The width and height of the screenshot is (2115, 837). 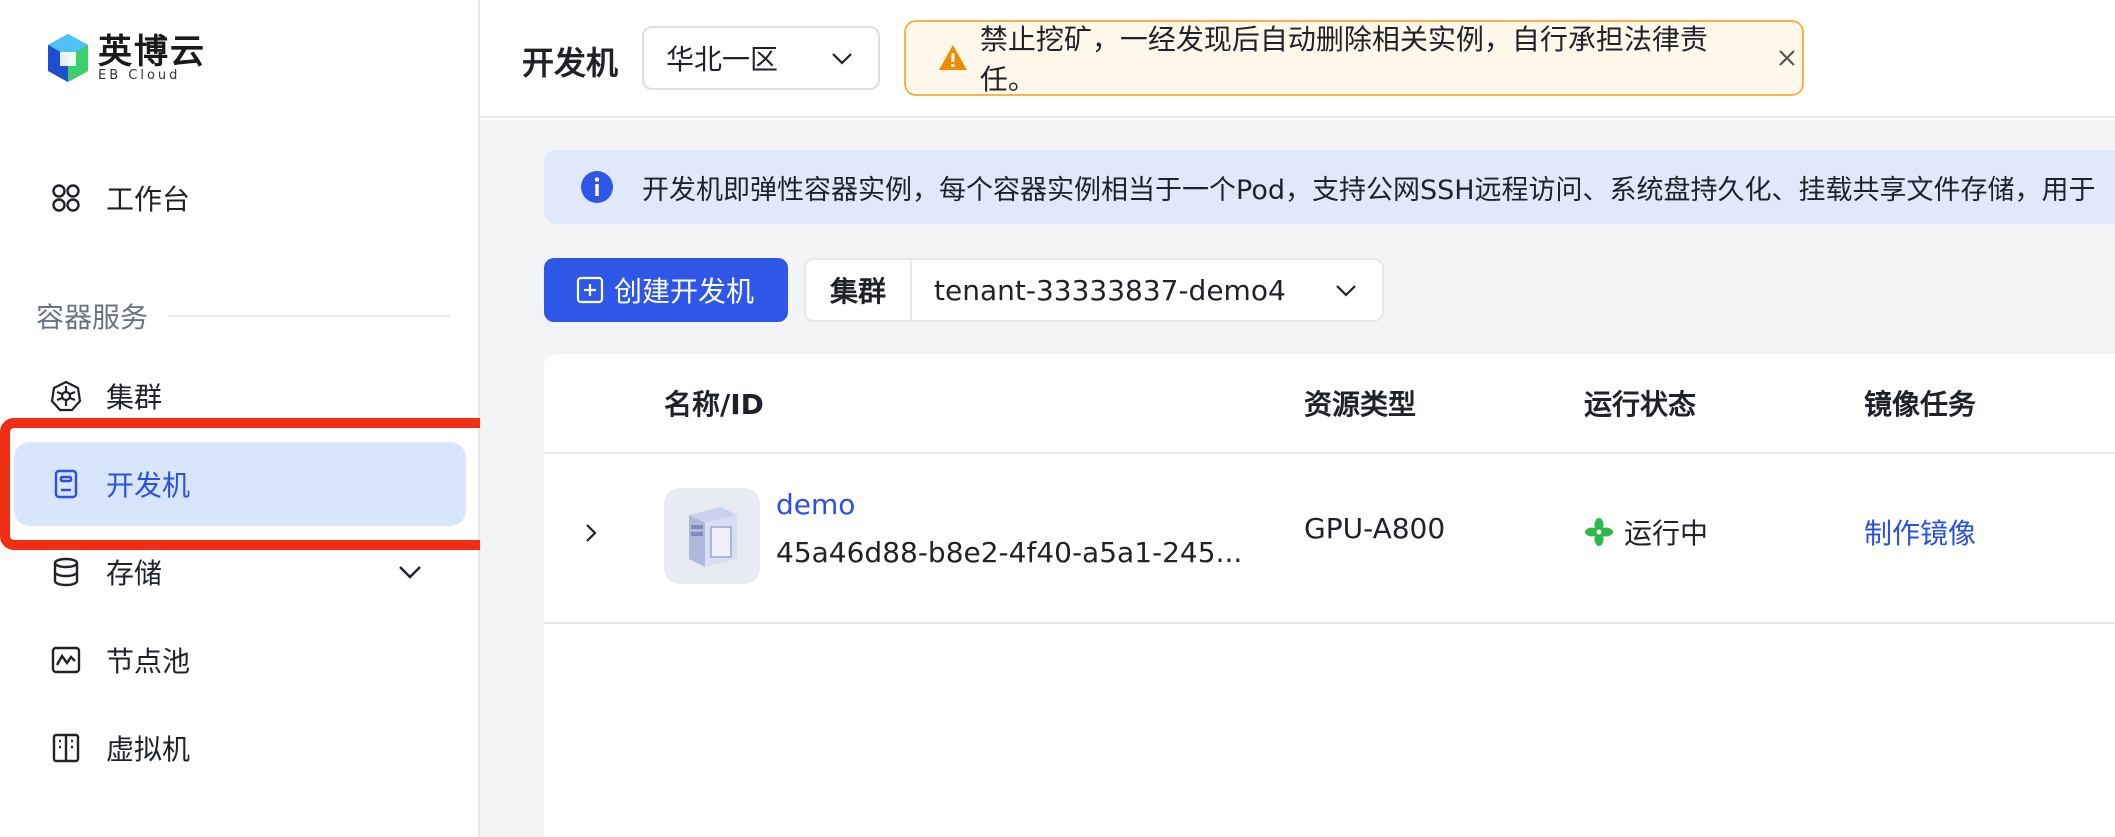 I want to click on close-icon, so click(x=1787, y=58).